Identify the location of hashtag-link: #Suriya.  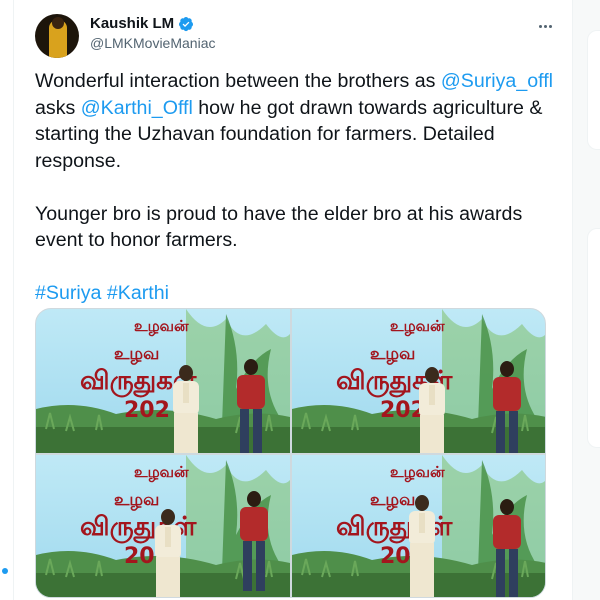
(68, 293).